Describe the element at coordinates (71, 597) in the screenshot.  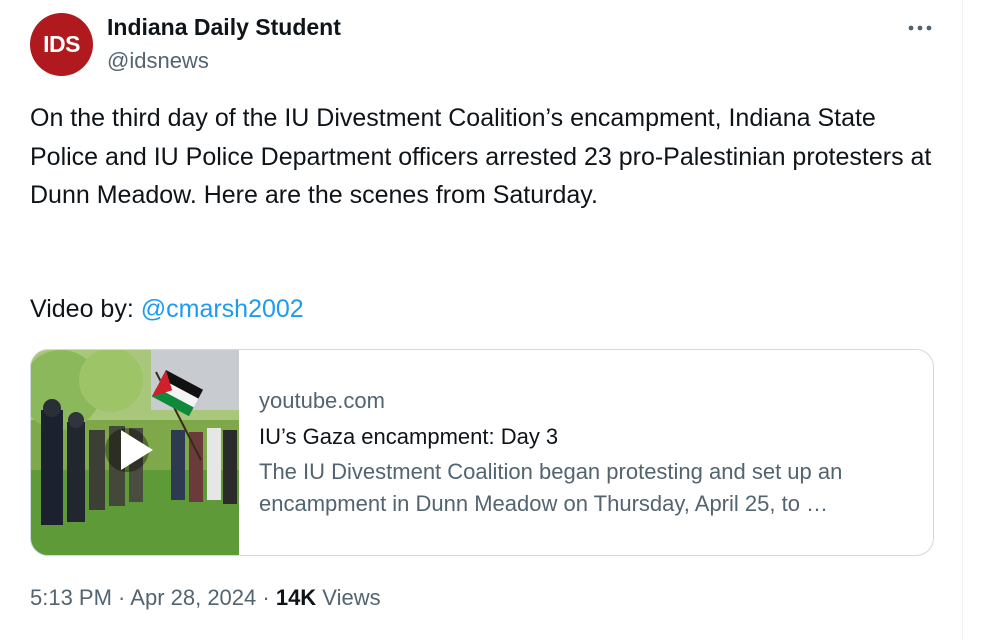
I see `tweet-time: 5:13 PM` at that location.